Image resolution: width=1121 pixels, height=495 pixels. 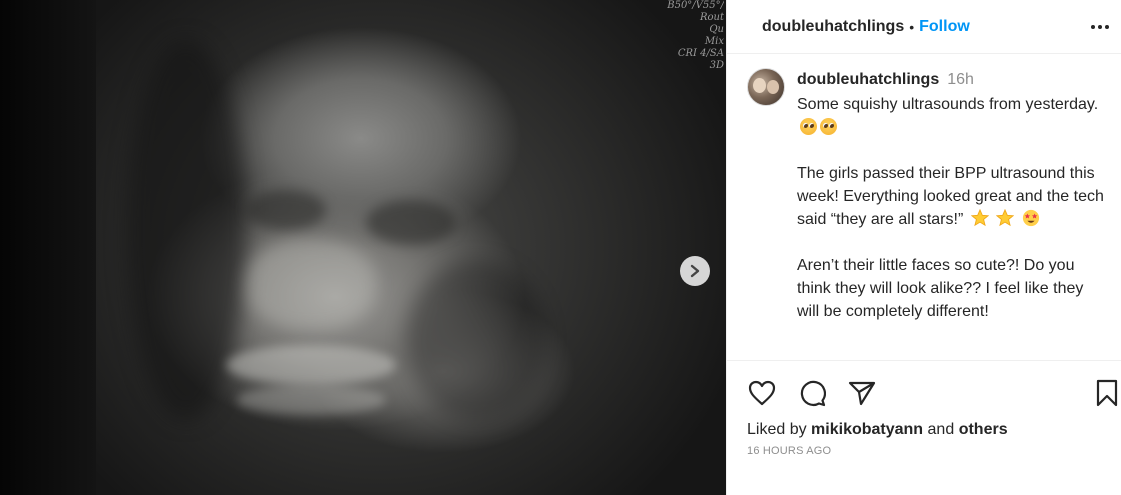 I want to click on more-options-button, so click(x=1100, y=27).